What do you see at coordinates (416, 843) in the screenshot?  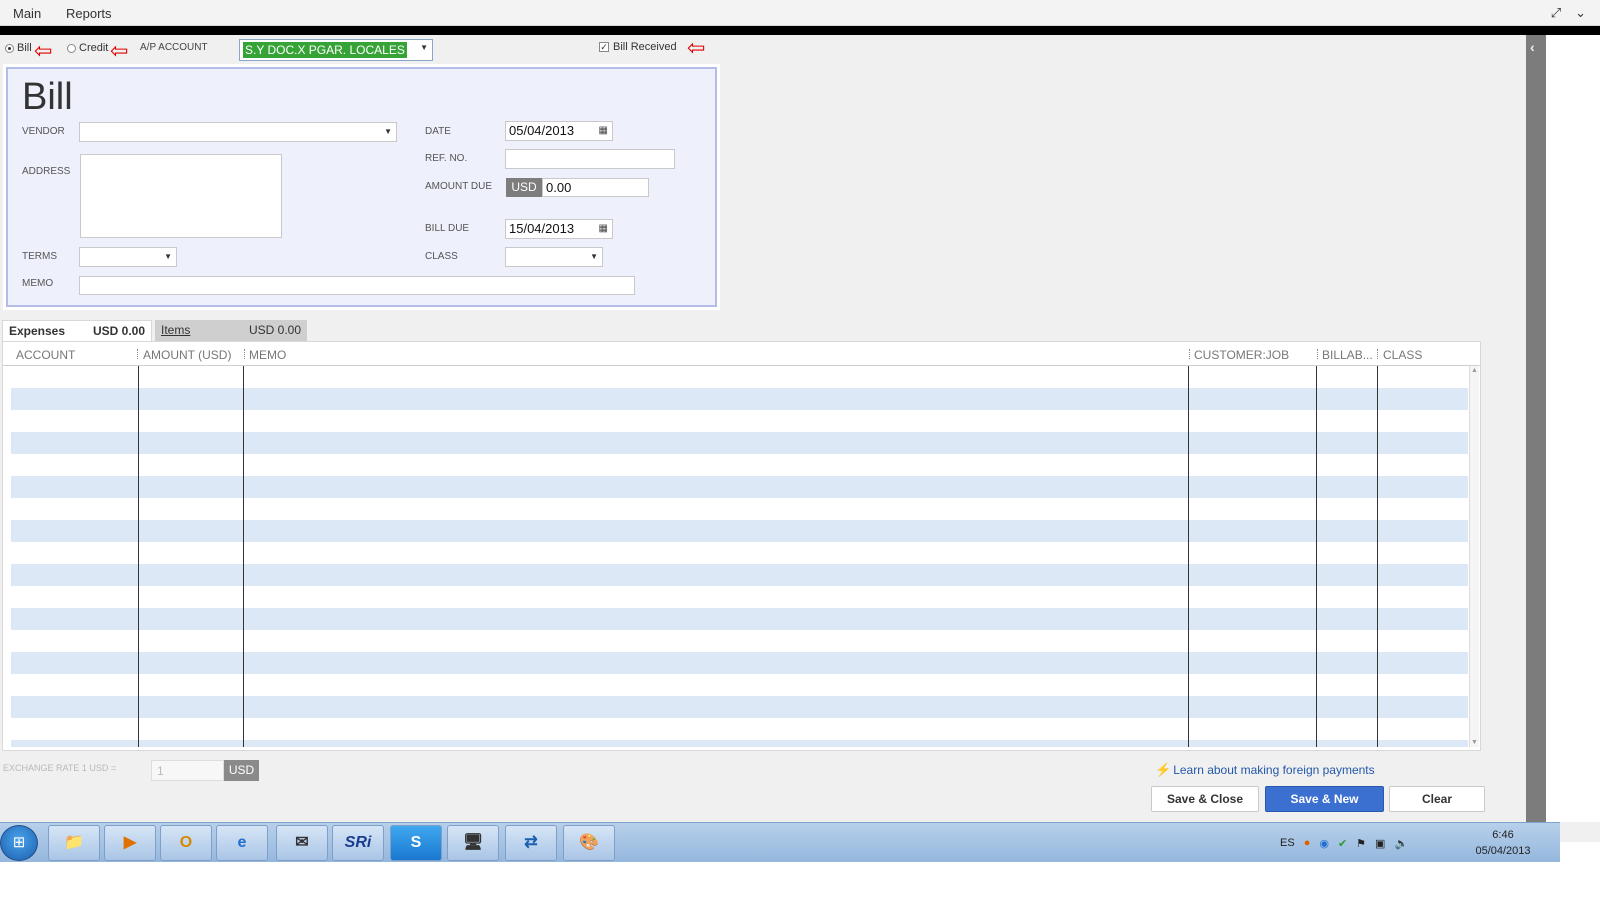 I see `taskbar-skype: S` at bounding box center [416, 843].